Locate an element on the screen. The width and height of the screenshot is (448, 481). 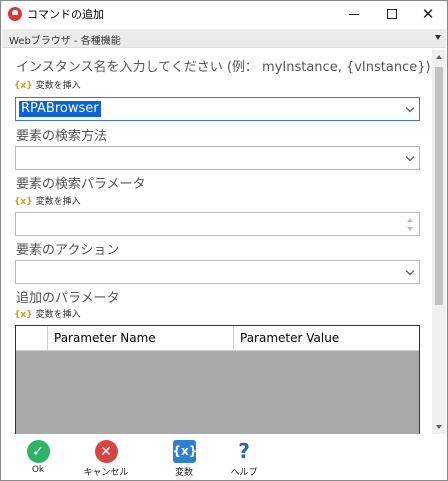
ok-label: Ok is located at coordinates (38, 470).